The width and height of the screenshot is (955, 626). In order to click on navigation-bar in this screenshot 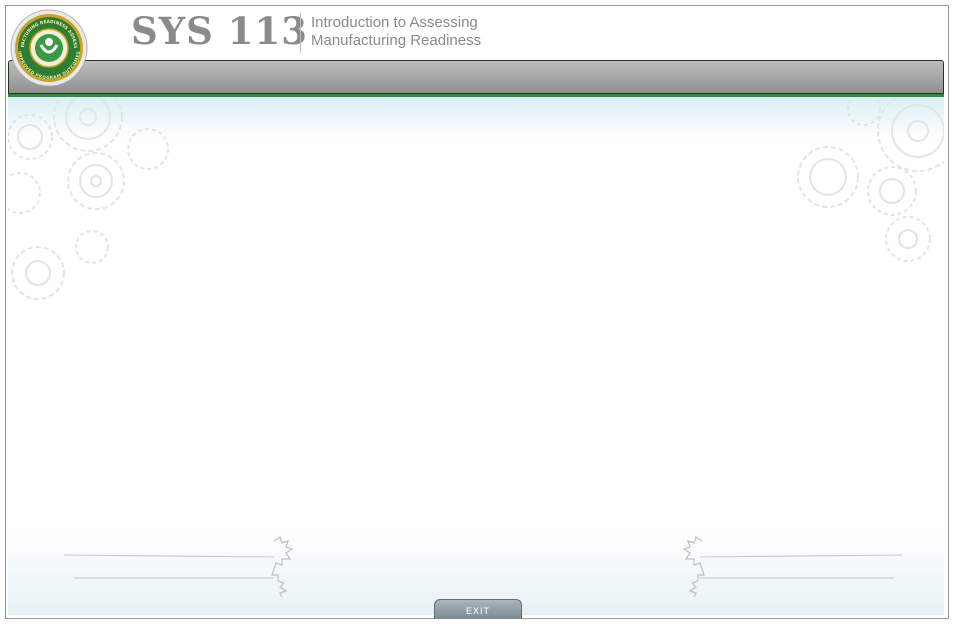, I will do `click(476, 77)`.